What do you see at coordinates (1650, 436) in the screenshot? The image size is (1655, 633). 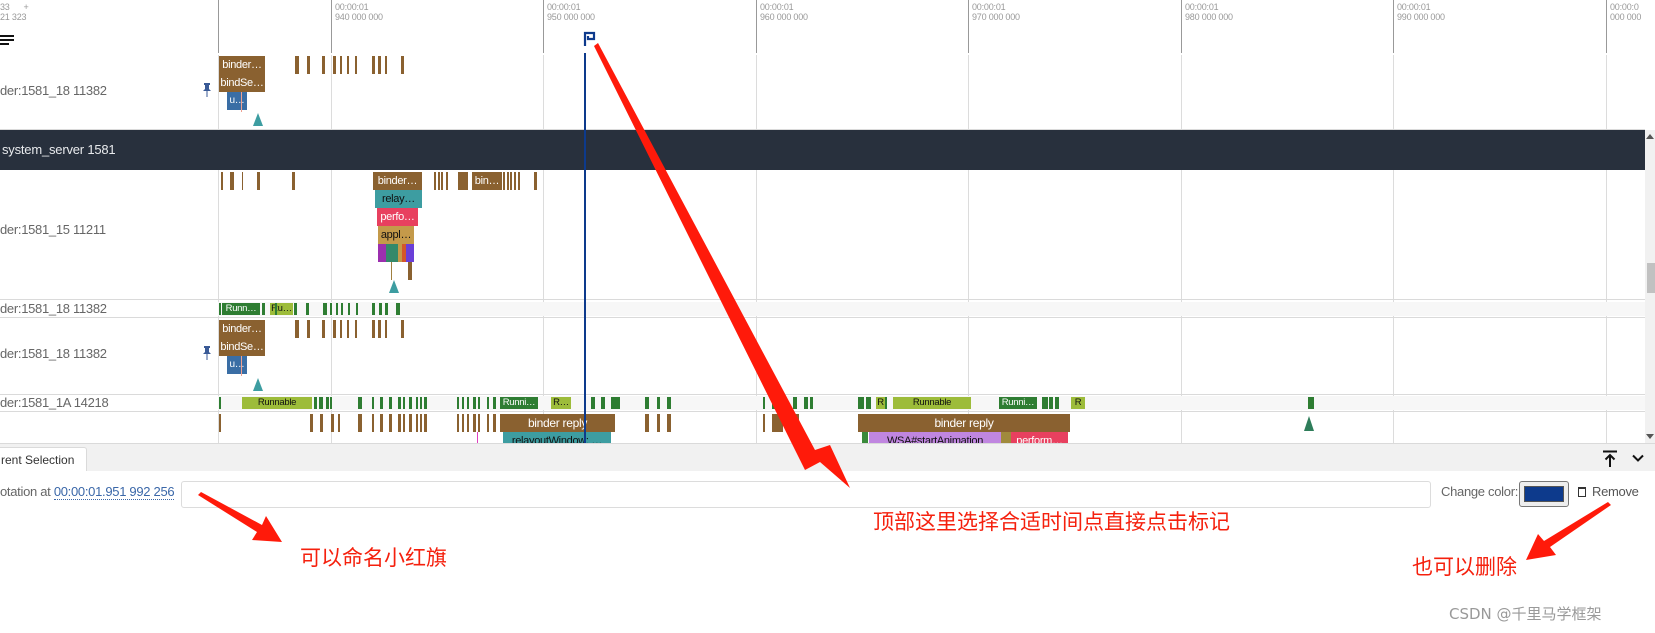 I see `scroll-down-icon` at bounding box center [1650, 436].